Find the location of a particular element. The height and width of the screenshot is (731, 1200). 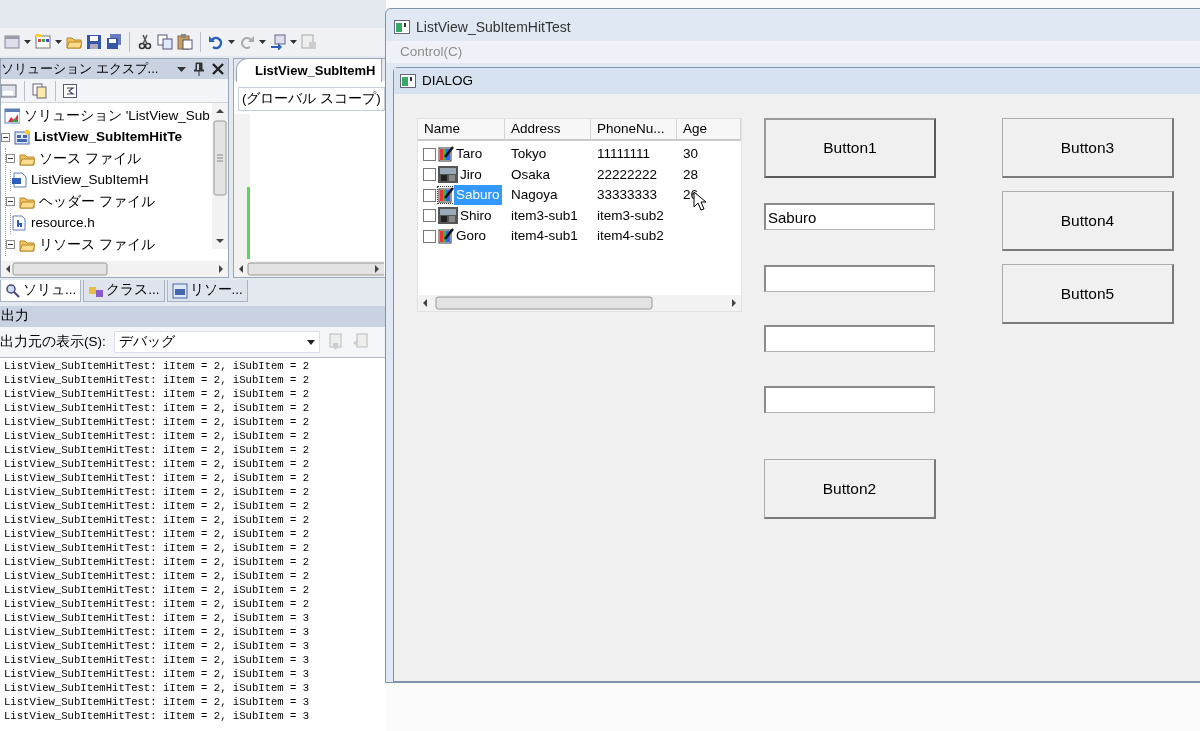

table-cell-text: item4-sub1 is located at coordinates (544, 236).